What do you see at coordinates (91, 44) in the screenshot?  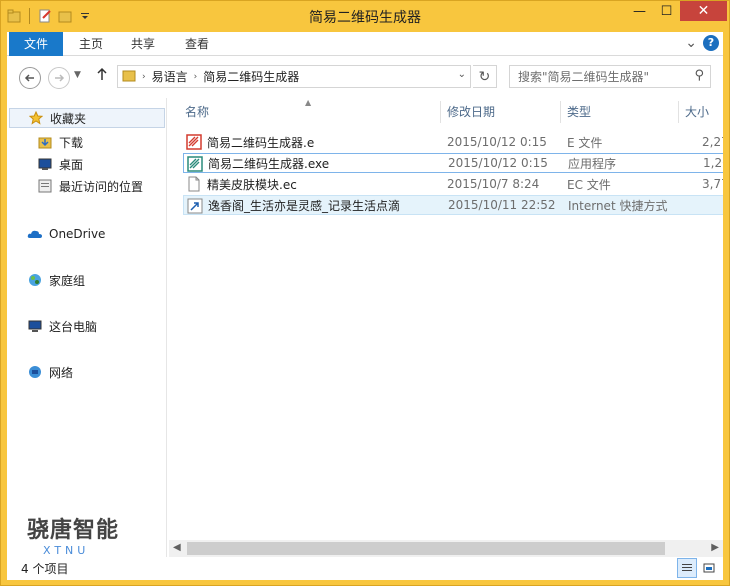 I see `tab-home: 主页` at bounding box center [91, 44].